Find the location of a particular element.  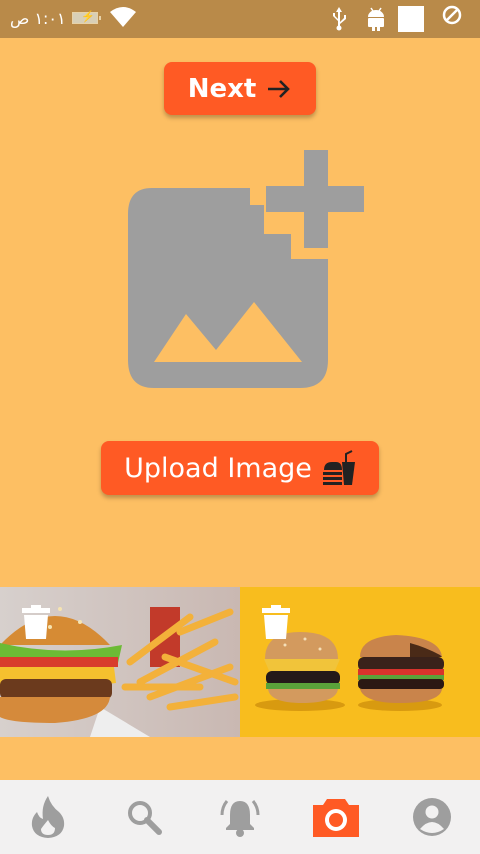

flame-icon is located at coordinates (48, 817).